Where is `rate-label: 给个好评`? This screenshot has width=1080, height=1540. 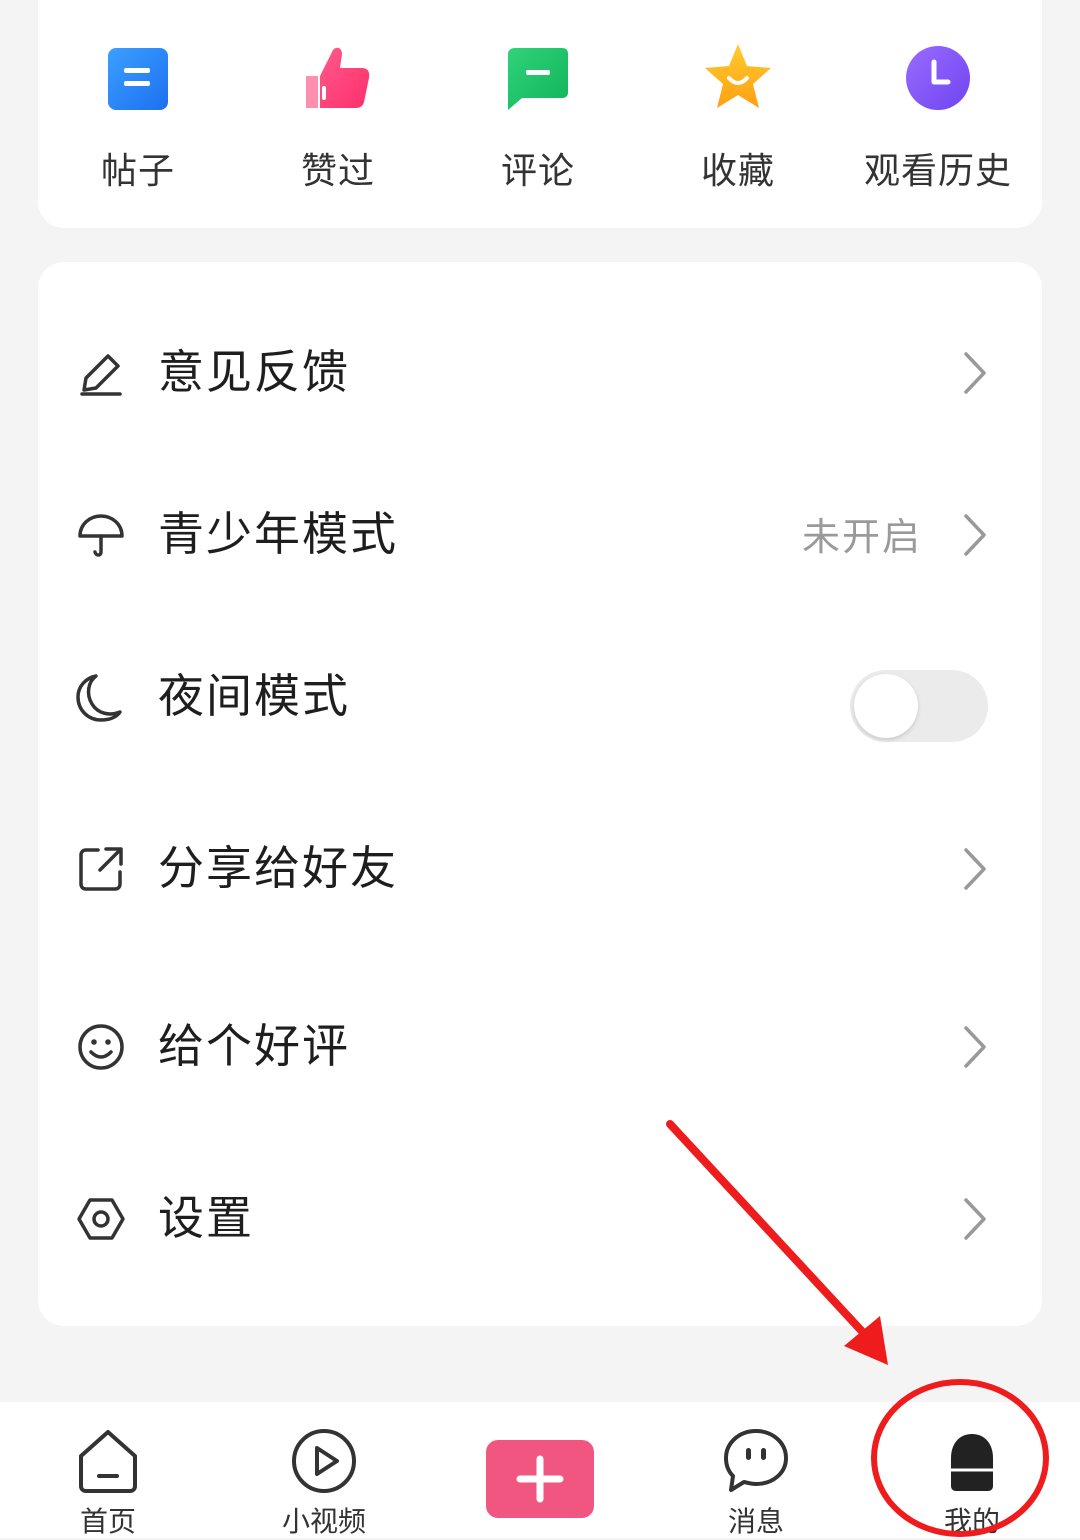
rate-label: 给个好评 is located at coordinates (254, 1046).